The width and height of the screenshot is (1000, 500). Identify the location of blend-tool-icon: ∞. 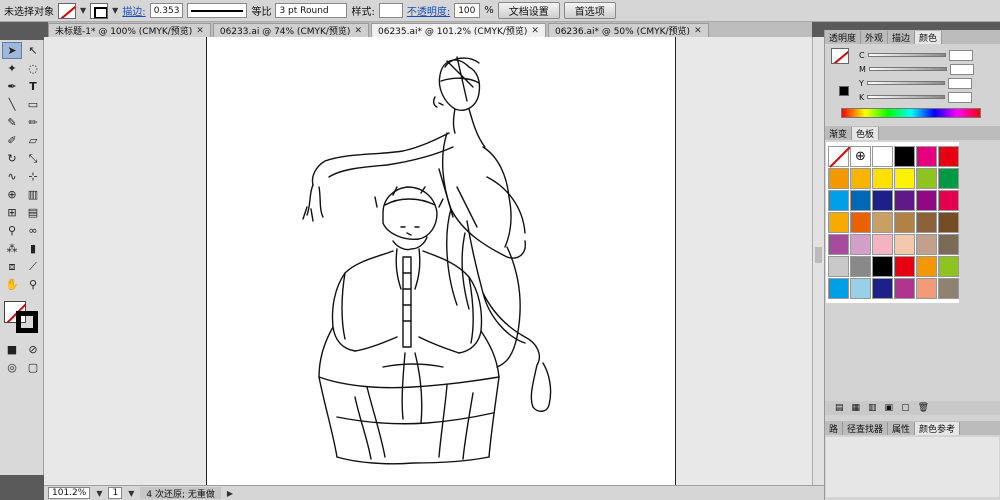
(33, 230).